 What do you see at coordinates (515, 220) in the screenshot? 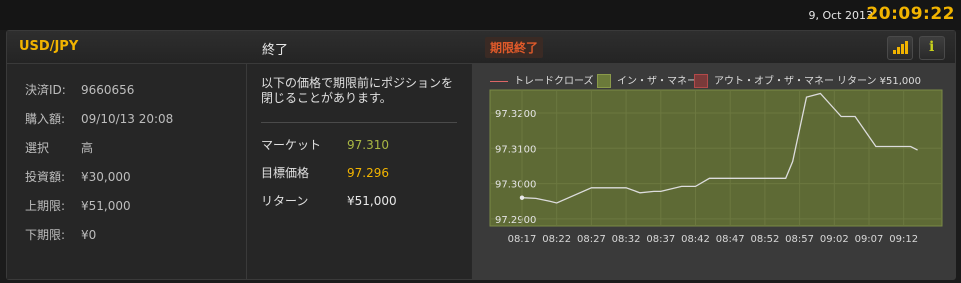
I see `y-tick-label: 97.2900` at bounding box center [515, 220].